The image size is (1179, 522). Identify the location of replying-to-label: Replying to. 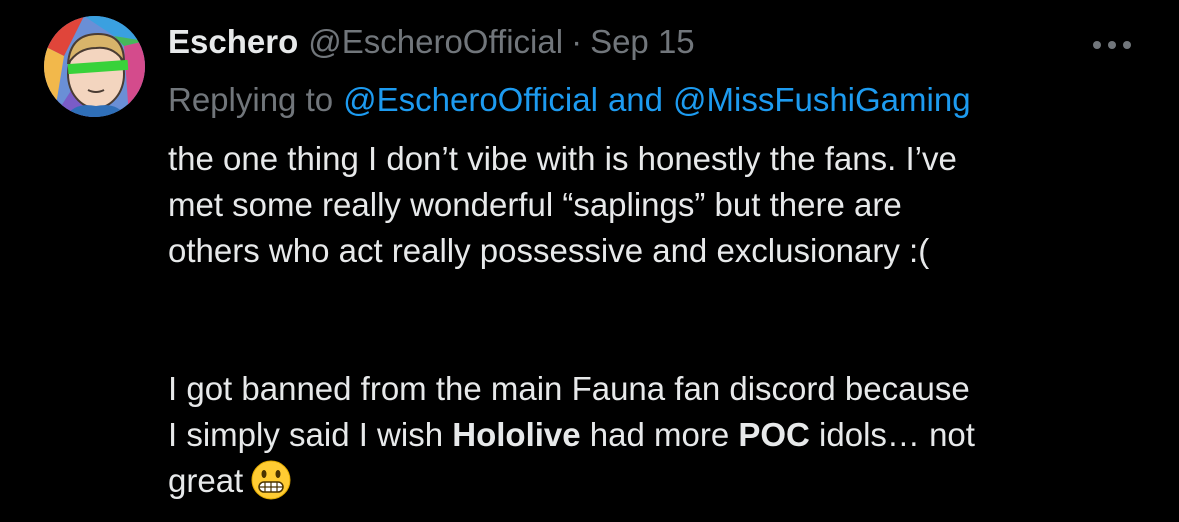
(251, 99).